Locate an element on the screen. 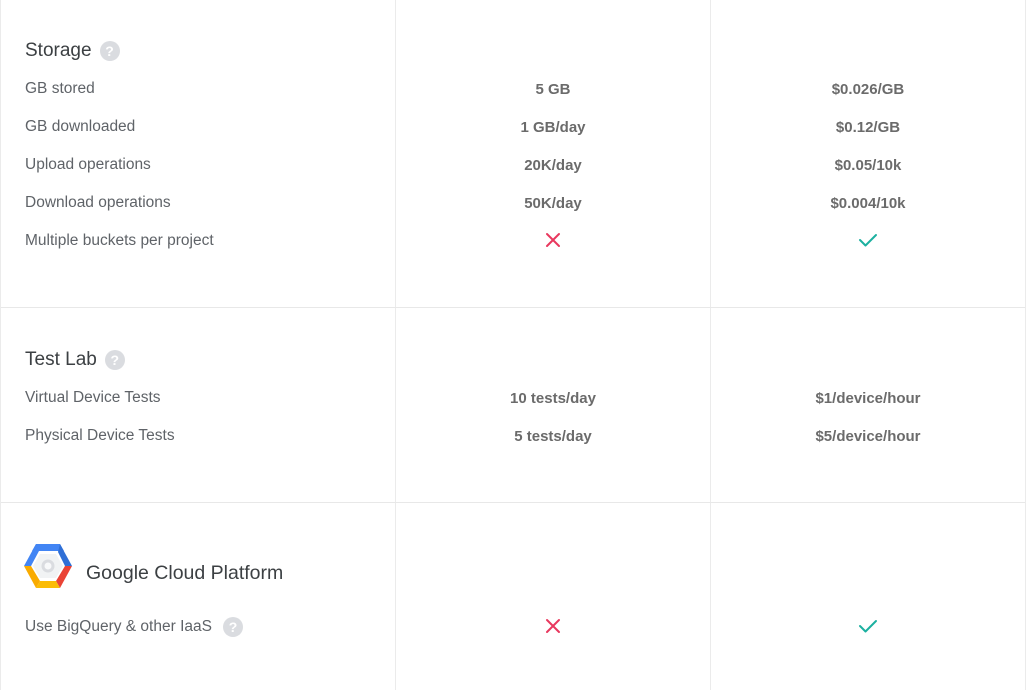 The height and width of the screenshot is (690, 1034). test-lab-title: Test Lab ? is located at coordinates (75, 360).